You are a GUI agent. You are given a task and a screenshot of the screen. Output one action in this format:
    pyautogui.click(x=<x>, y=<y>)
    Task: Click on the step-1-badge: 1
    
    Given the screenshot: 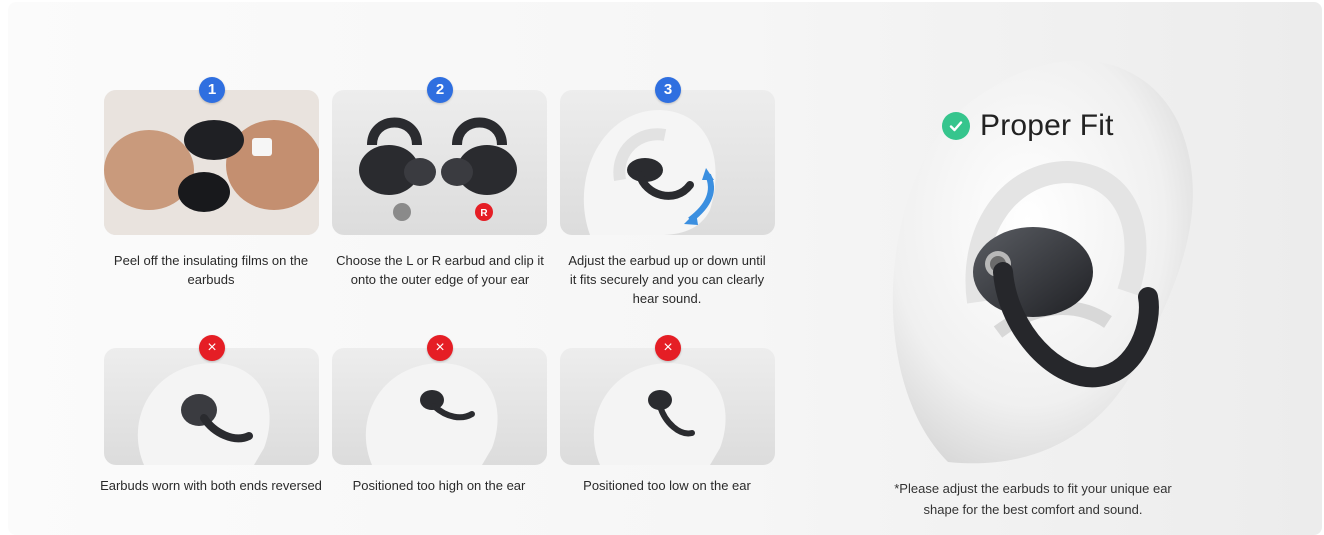 What is the action you would take?
    pyautogui.click(x=212, y=90)
    